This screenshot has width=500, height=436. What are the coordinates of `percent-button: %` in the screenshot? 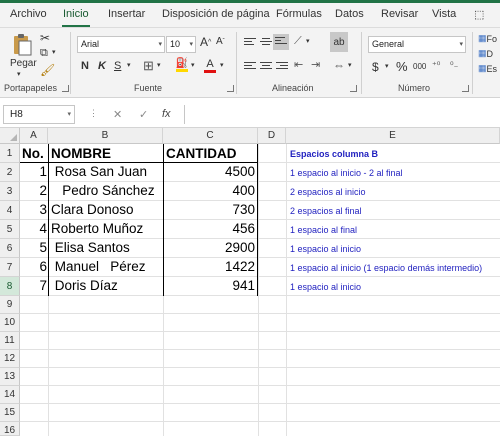 It's located at (402, 66).